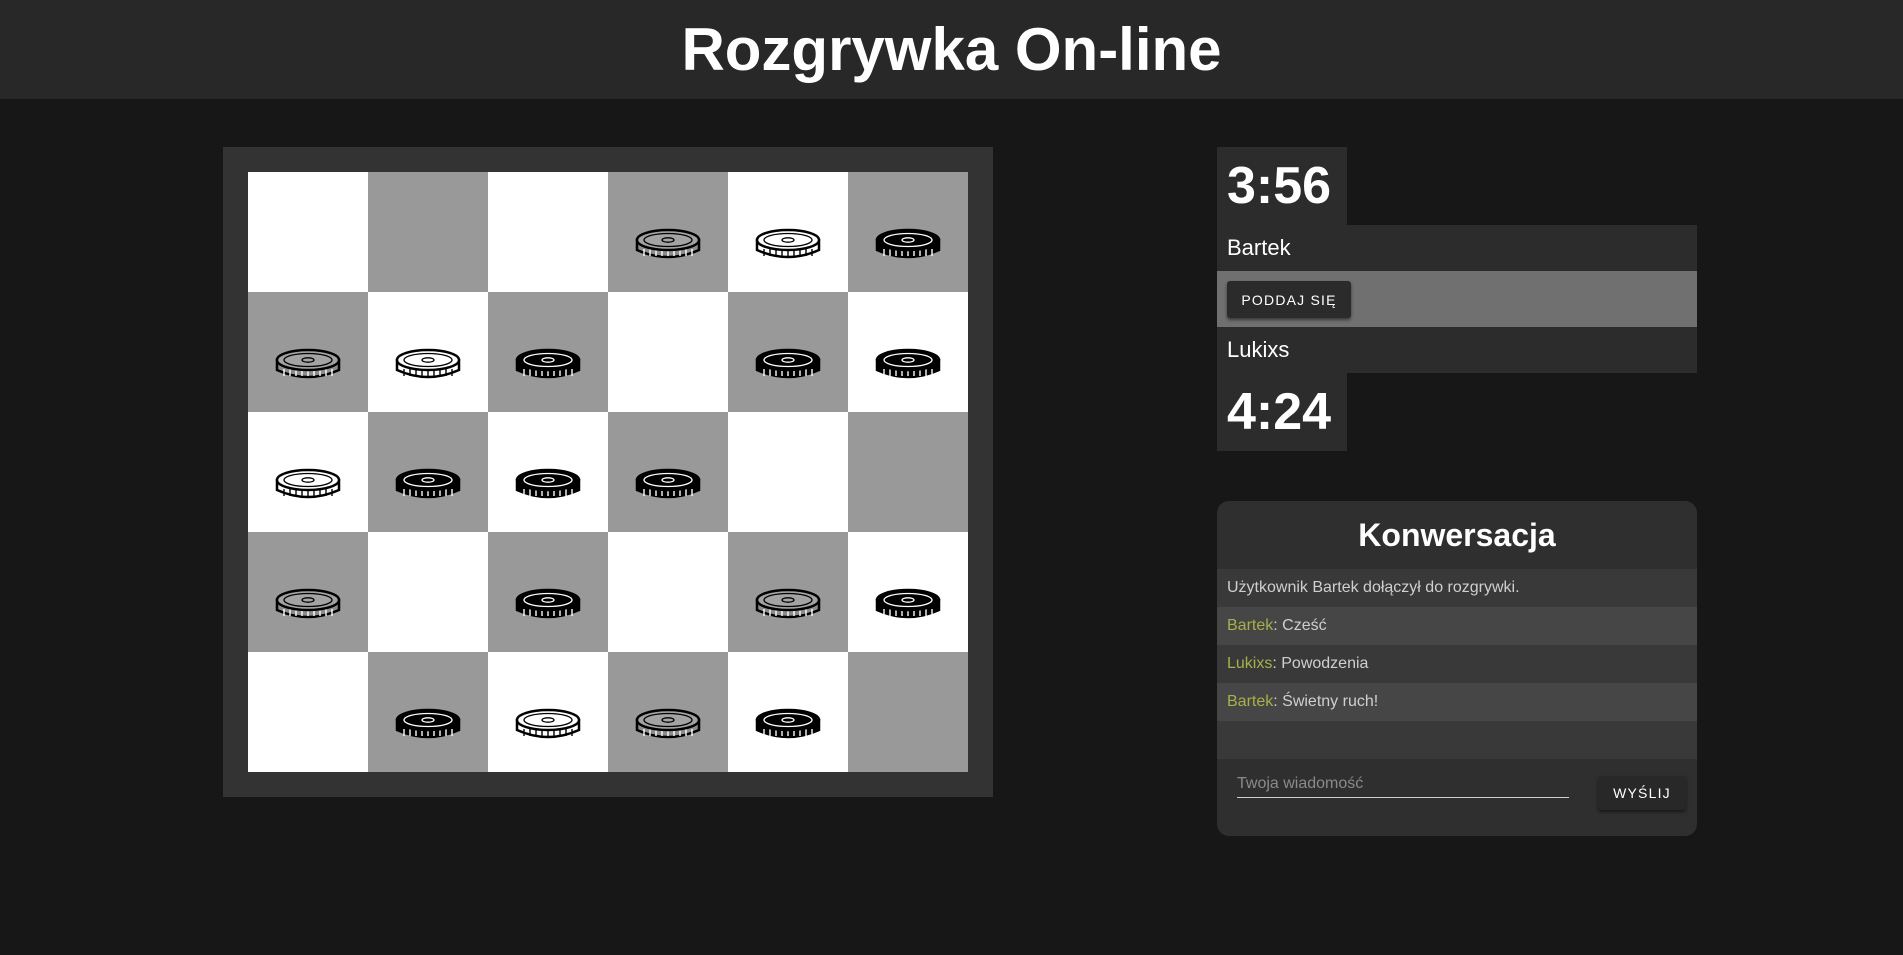 The image size is (1903, 955). What do you see at coordinates (1457, 740) in the screenshot?
I see `chat-message` at bounding box center [1457, 740].